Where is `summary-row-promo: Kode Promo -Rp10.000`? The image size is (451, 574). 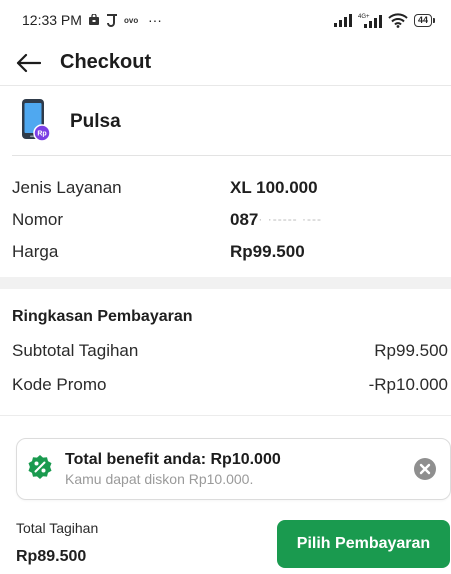 summary-row-promo: Kode Promo -Rp10.000 is located at coordinates (230, 385).